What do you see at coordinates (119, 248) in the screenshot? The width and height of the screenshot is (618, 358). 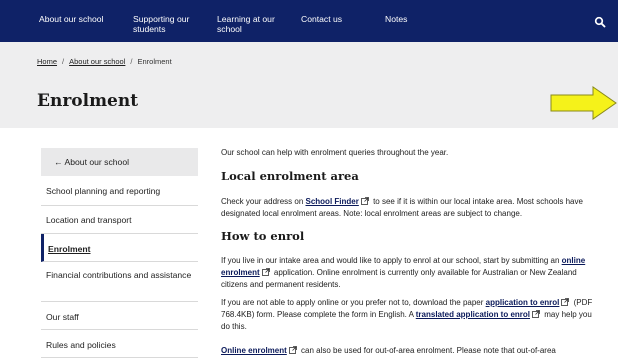 I see `sidebar-item-enrolment: Enrolment` at bounding box center [119, 248].